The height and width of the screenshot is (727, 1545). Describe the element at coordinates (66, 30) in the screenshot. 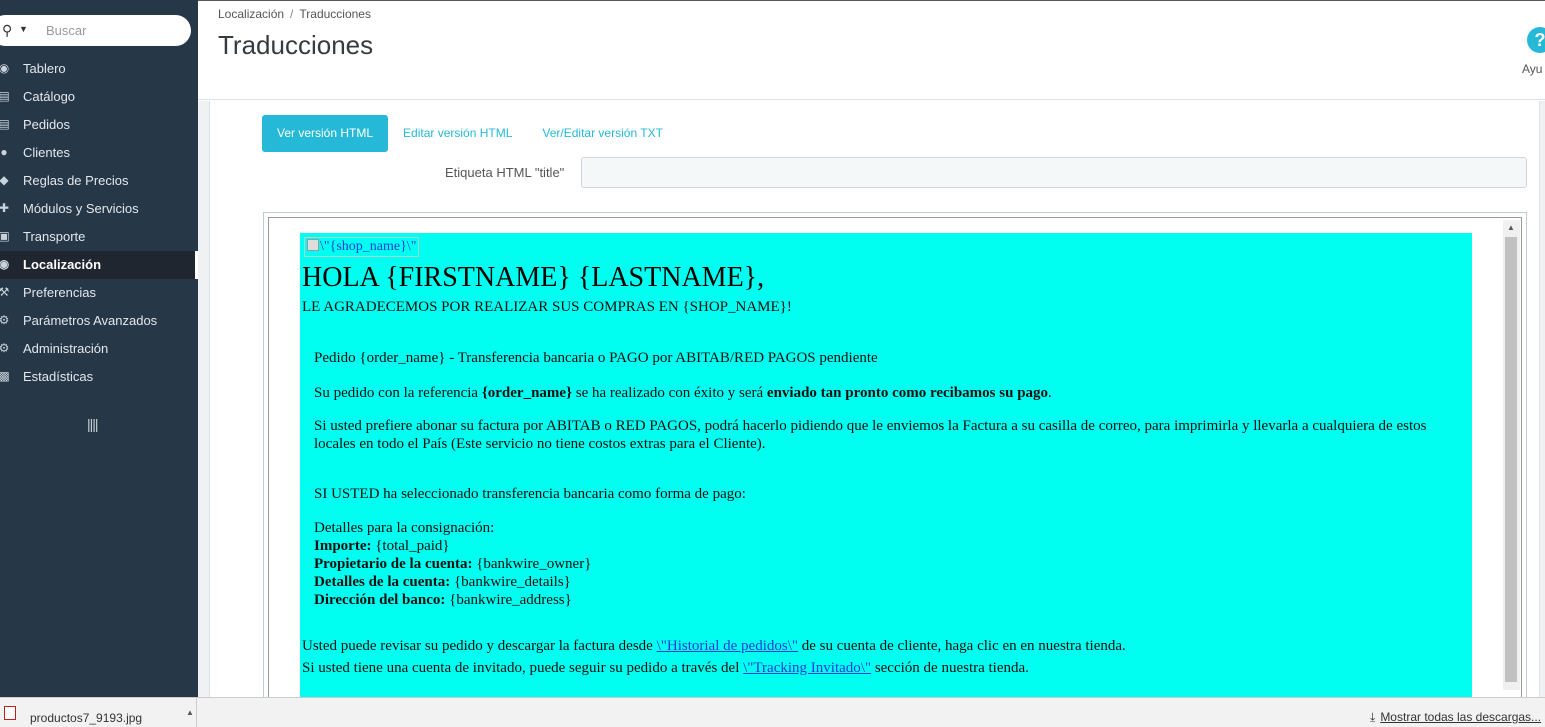

I see `search-input: Buscar` at that location.